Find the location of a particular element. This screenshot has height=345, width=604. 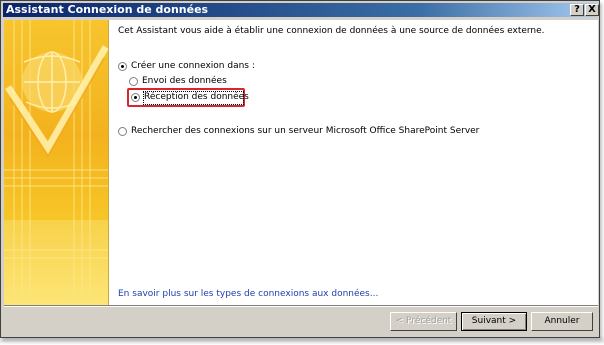

receive-data-radio is located at coordinates (135, 97).